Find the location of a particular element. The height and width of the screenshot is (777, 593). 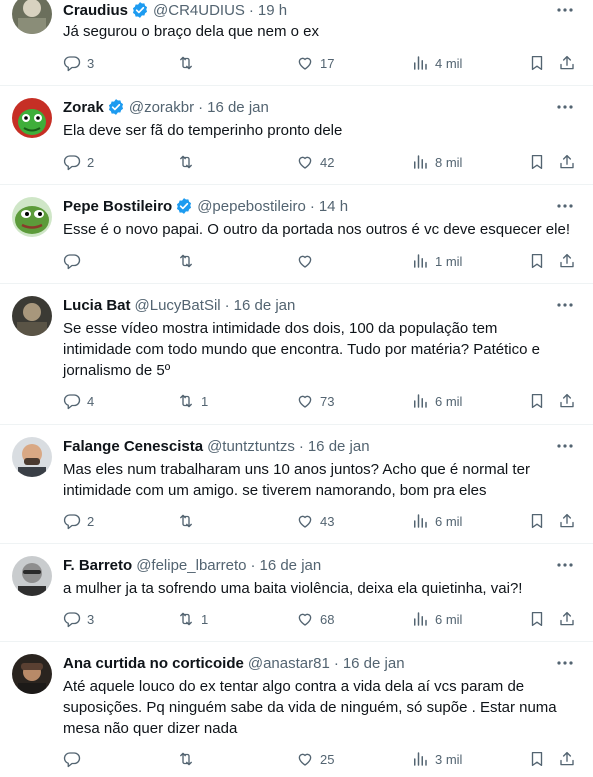

author-name: Lucia Bat is located at coordinates (97, 305).